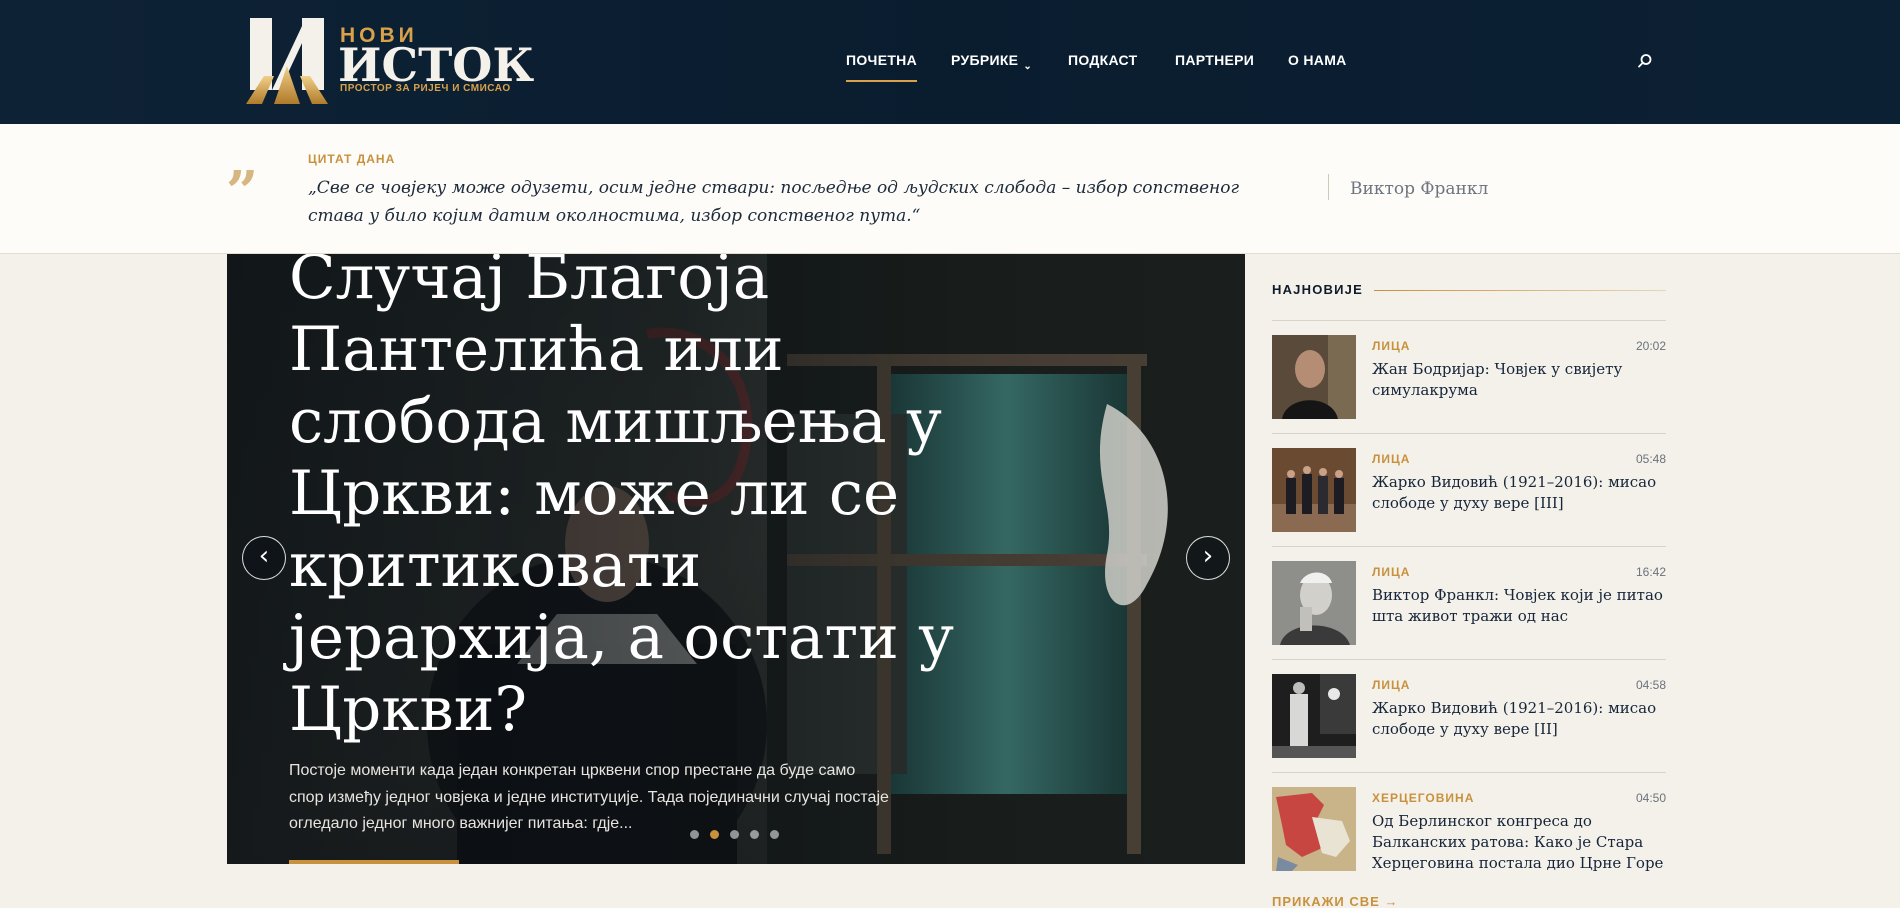 Image resolution: width=1900 pixels, height=908 pixels. I want to click on sidebar-heading: НАЈНОВИЈЕ, so click(1317, 289).